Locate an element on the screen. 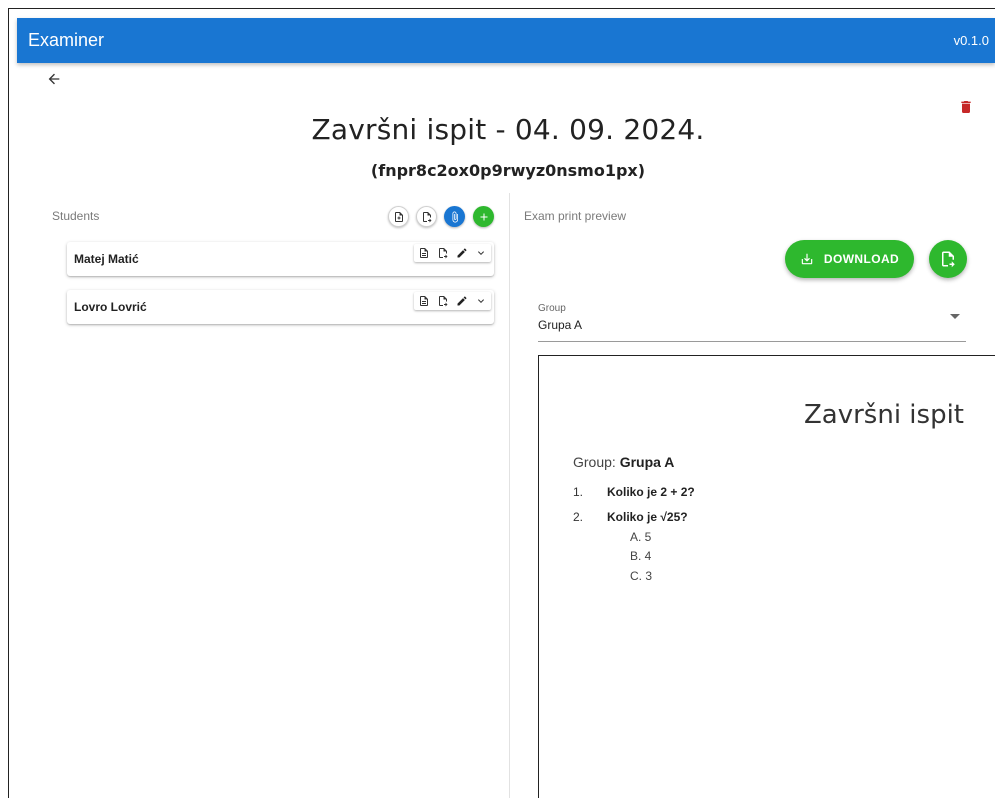 Image resolution: width=995 pixels, height=798 pixels. answer-option: C. 3 is located at coordinates (641, 576).